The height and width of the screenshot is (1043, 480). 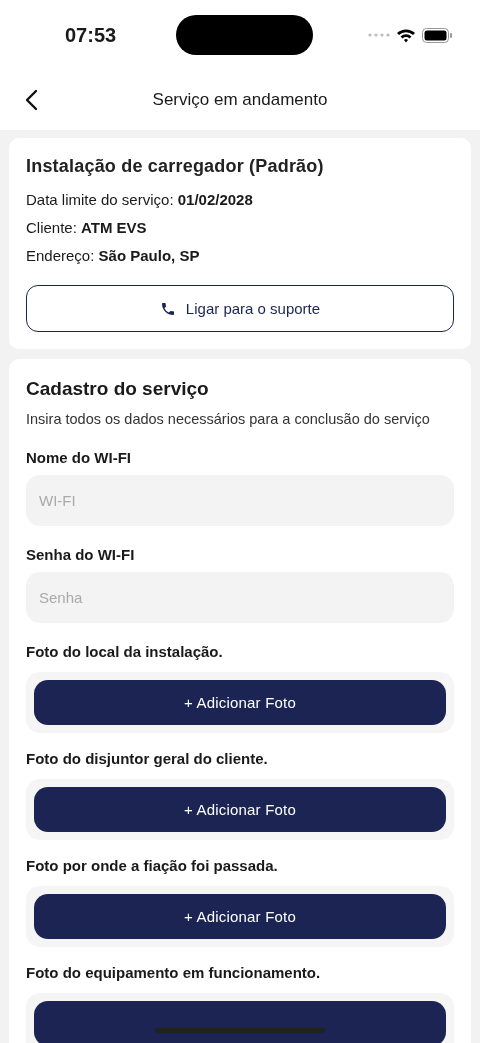 What do you see at coordinates (113, 256) in the screenshot?
I see `service-detail: Endereço: São Paulo, SP` at bounding box center [113, 256].